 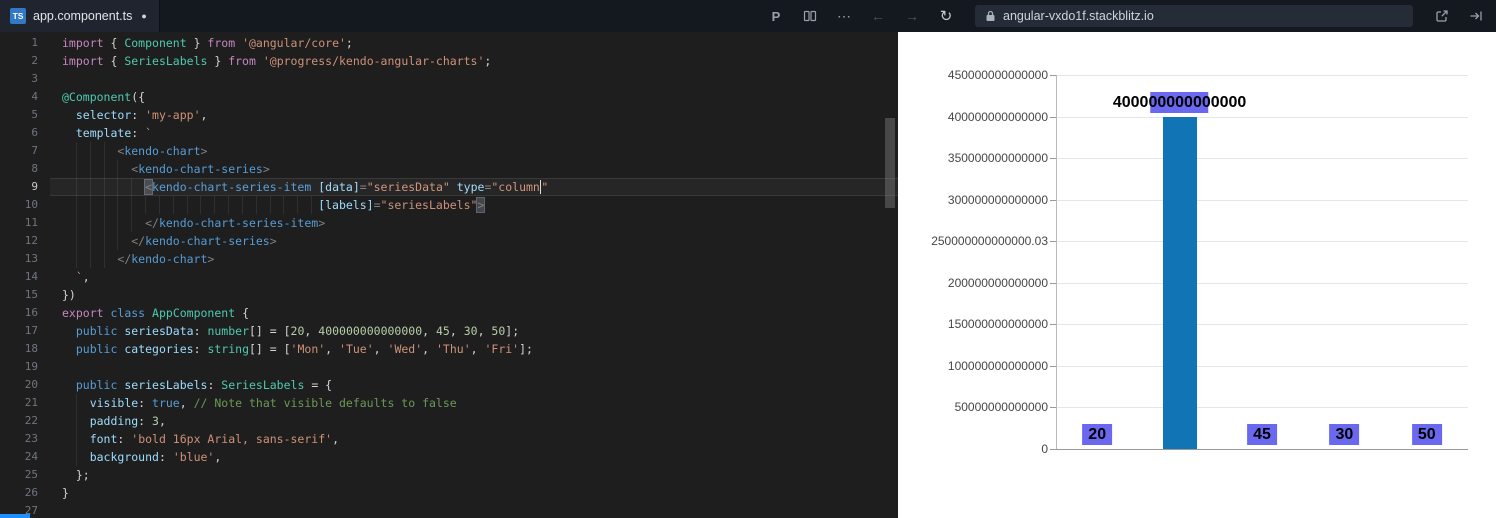 I want to click on status-accent, so click(x=15, y=516).